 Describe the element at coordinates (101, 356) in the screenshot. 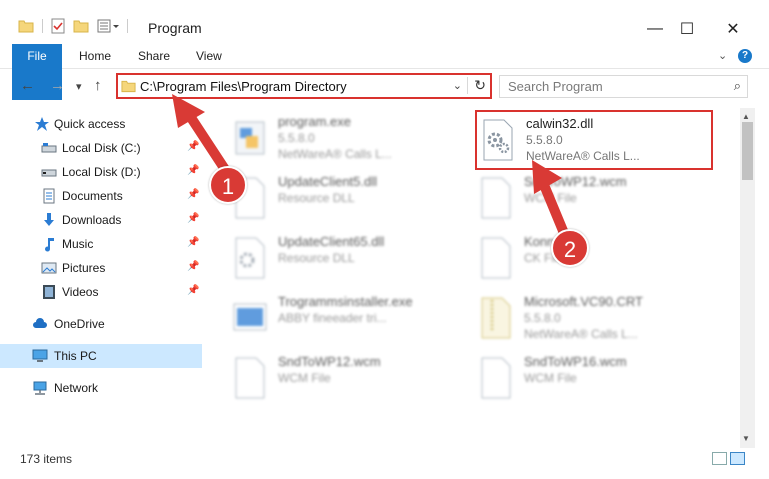

I see `sidebar-item-this-pc: This PC` at that location.